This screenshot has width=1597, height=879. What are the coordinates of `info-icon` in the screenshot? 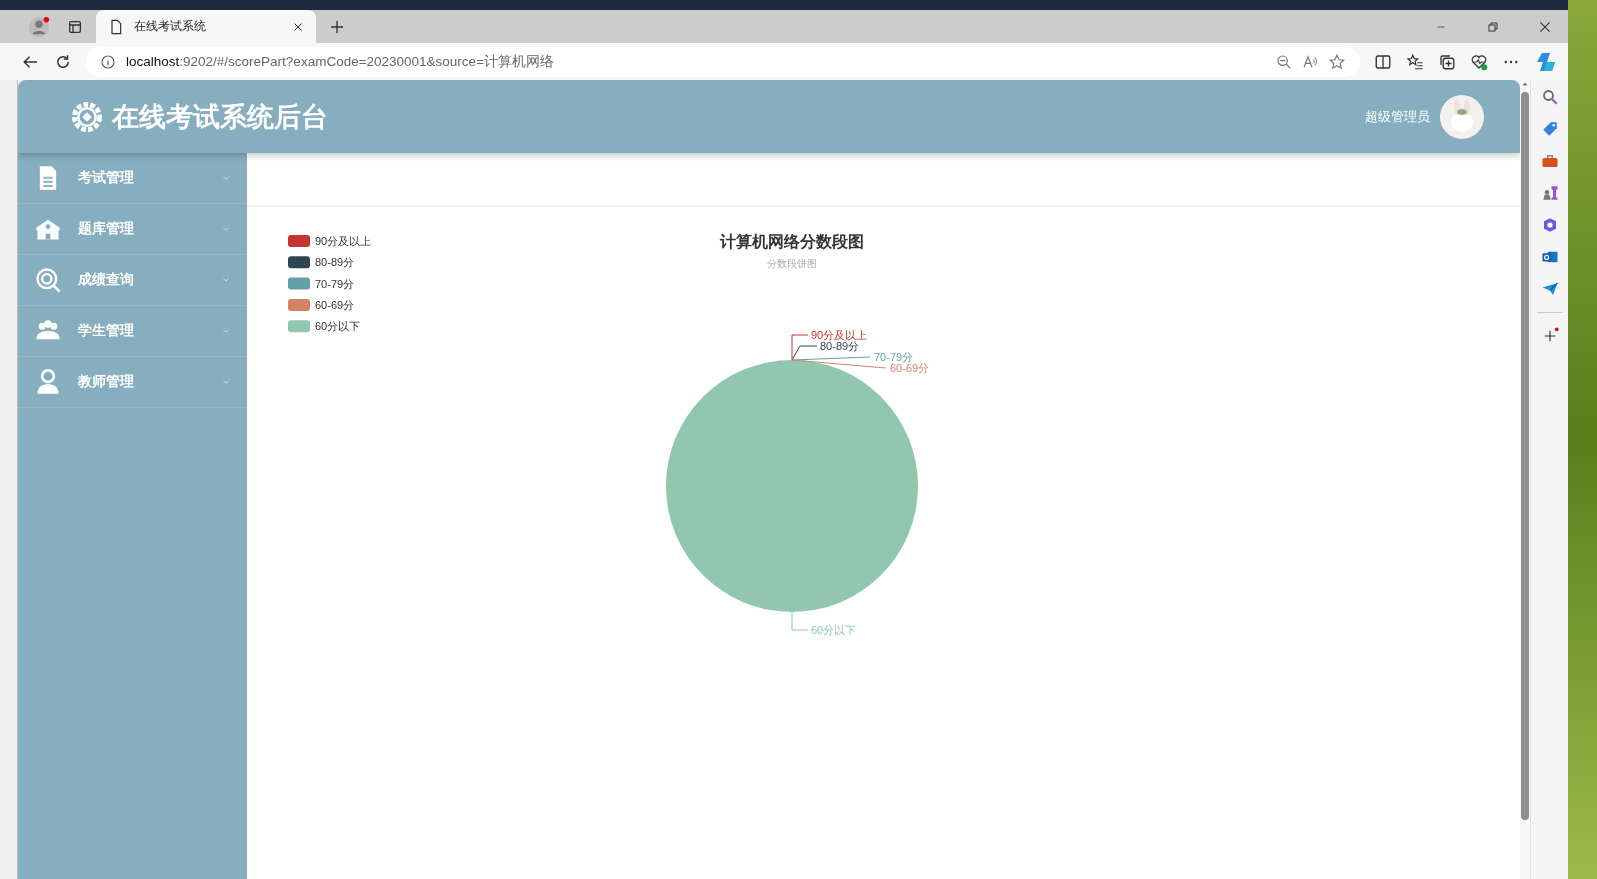 It's located at (108, 61).